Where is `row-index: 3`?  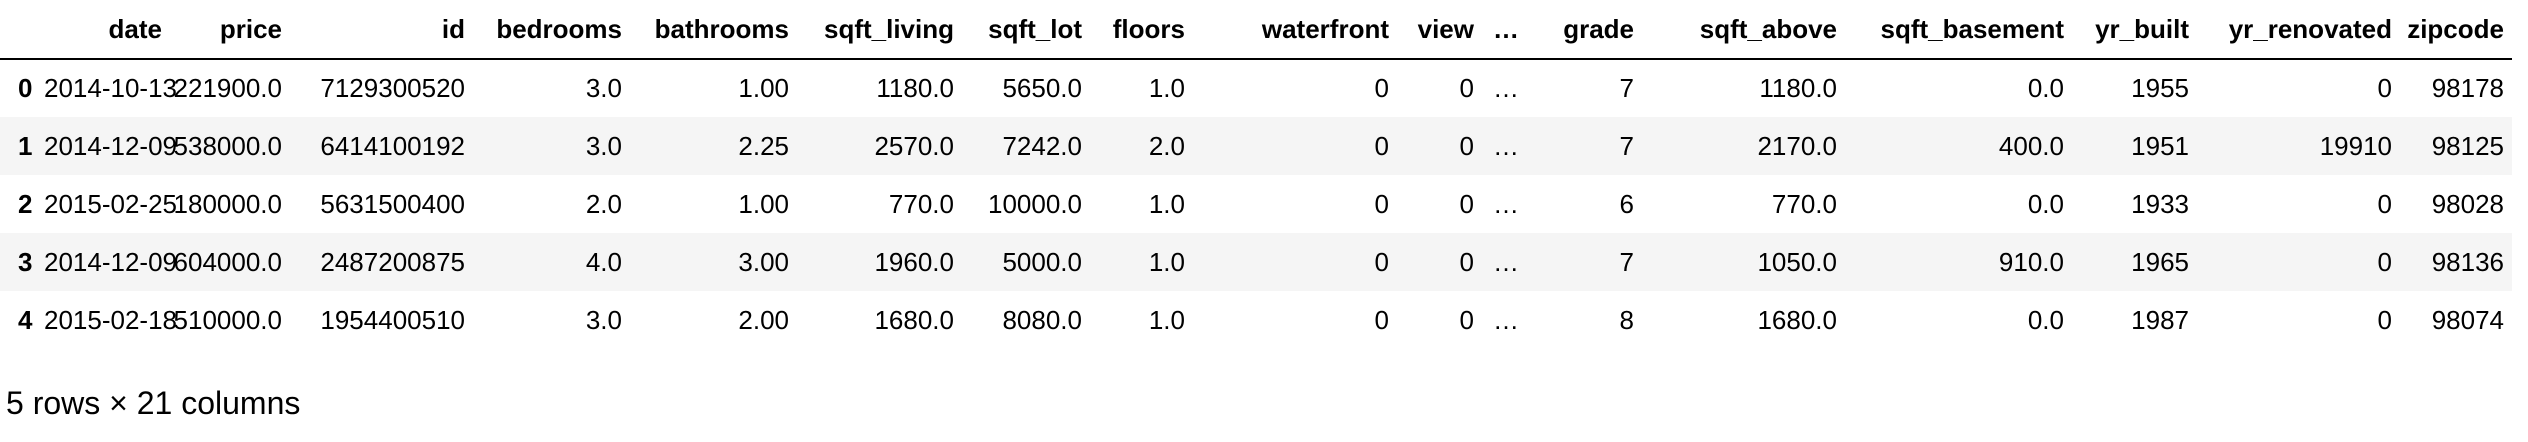
row-index: 3 is located at coordinates (25, 261).